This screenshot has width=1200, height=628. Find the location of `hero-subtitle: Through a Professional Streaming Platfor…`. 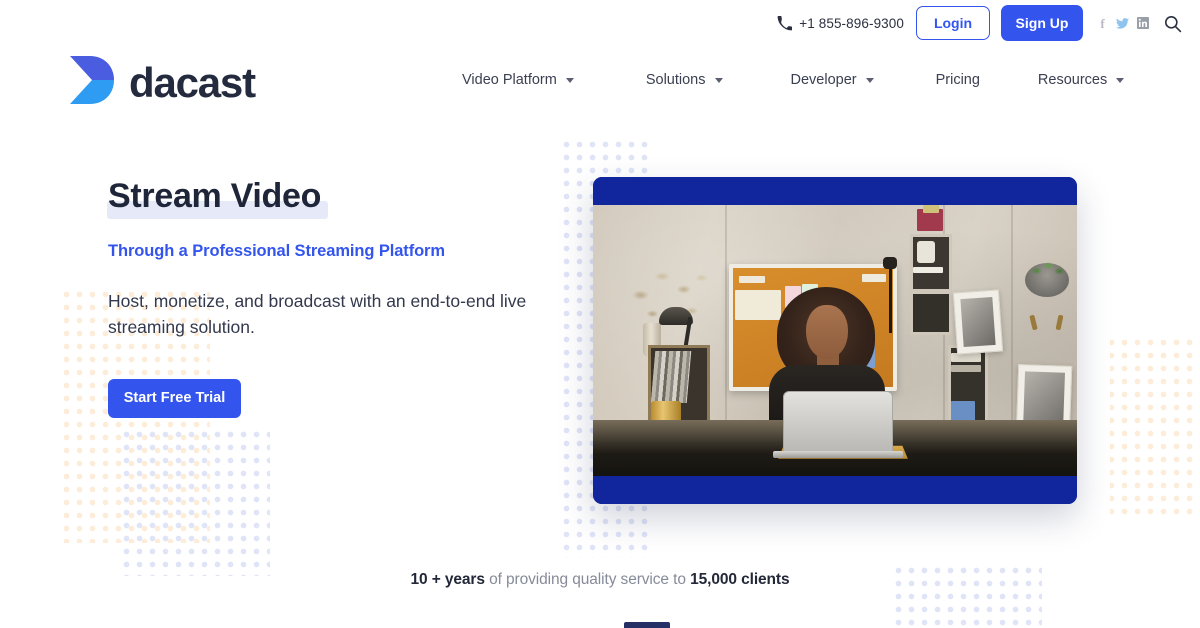

hero-subtitle: Through a Professional Streaming Platfor… is located at coordinates (276, 250).